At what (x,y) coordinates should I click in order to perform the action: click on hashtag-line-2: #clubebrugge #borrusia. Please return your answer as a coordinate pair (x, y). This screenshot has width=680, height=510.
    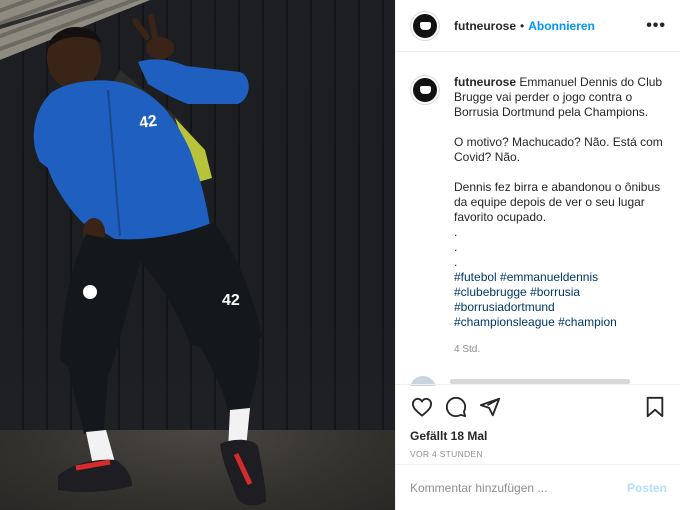
    Looking at the image, I should click on (560, 292).